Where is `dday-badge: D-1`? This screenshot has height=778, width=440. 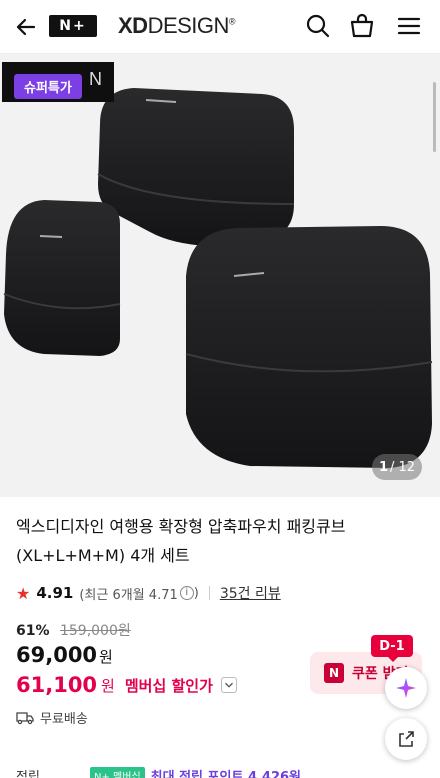 dday-badge: D-1 is located at coordinates (392, 648).